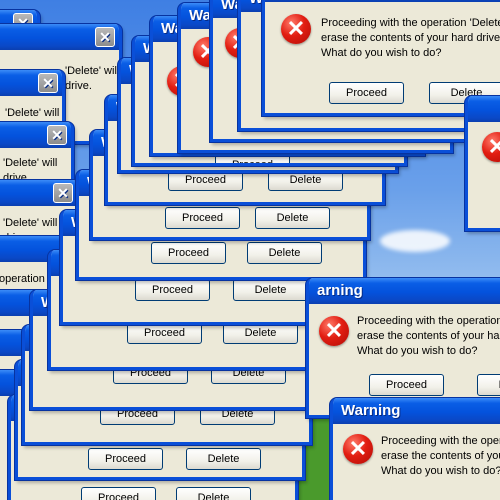 This screenshot has width=500, height=500. What do you see at coordinates (428, 336) in the screenshot?
I see `message-line: erase the contents of your hard d` at bounding box center [428, 336].